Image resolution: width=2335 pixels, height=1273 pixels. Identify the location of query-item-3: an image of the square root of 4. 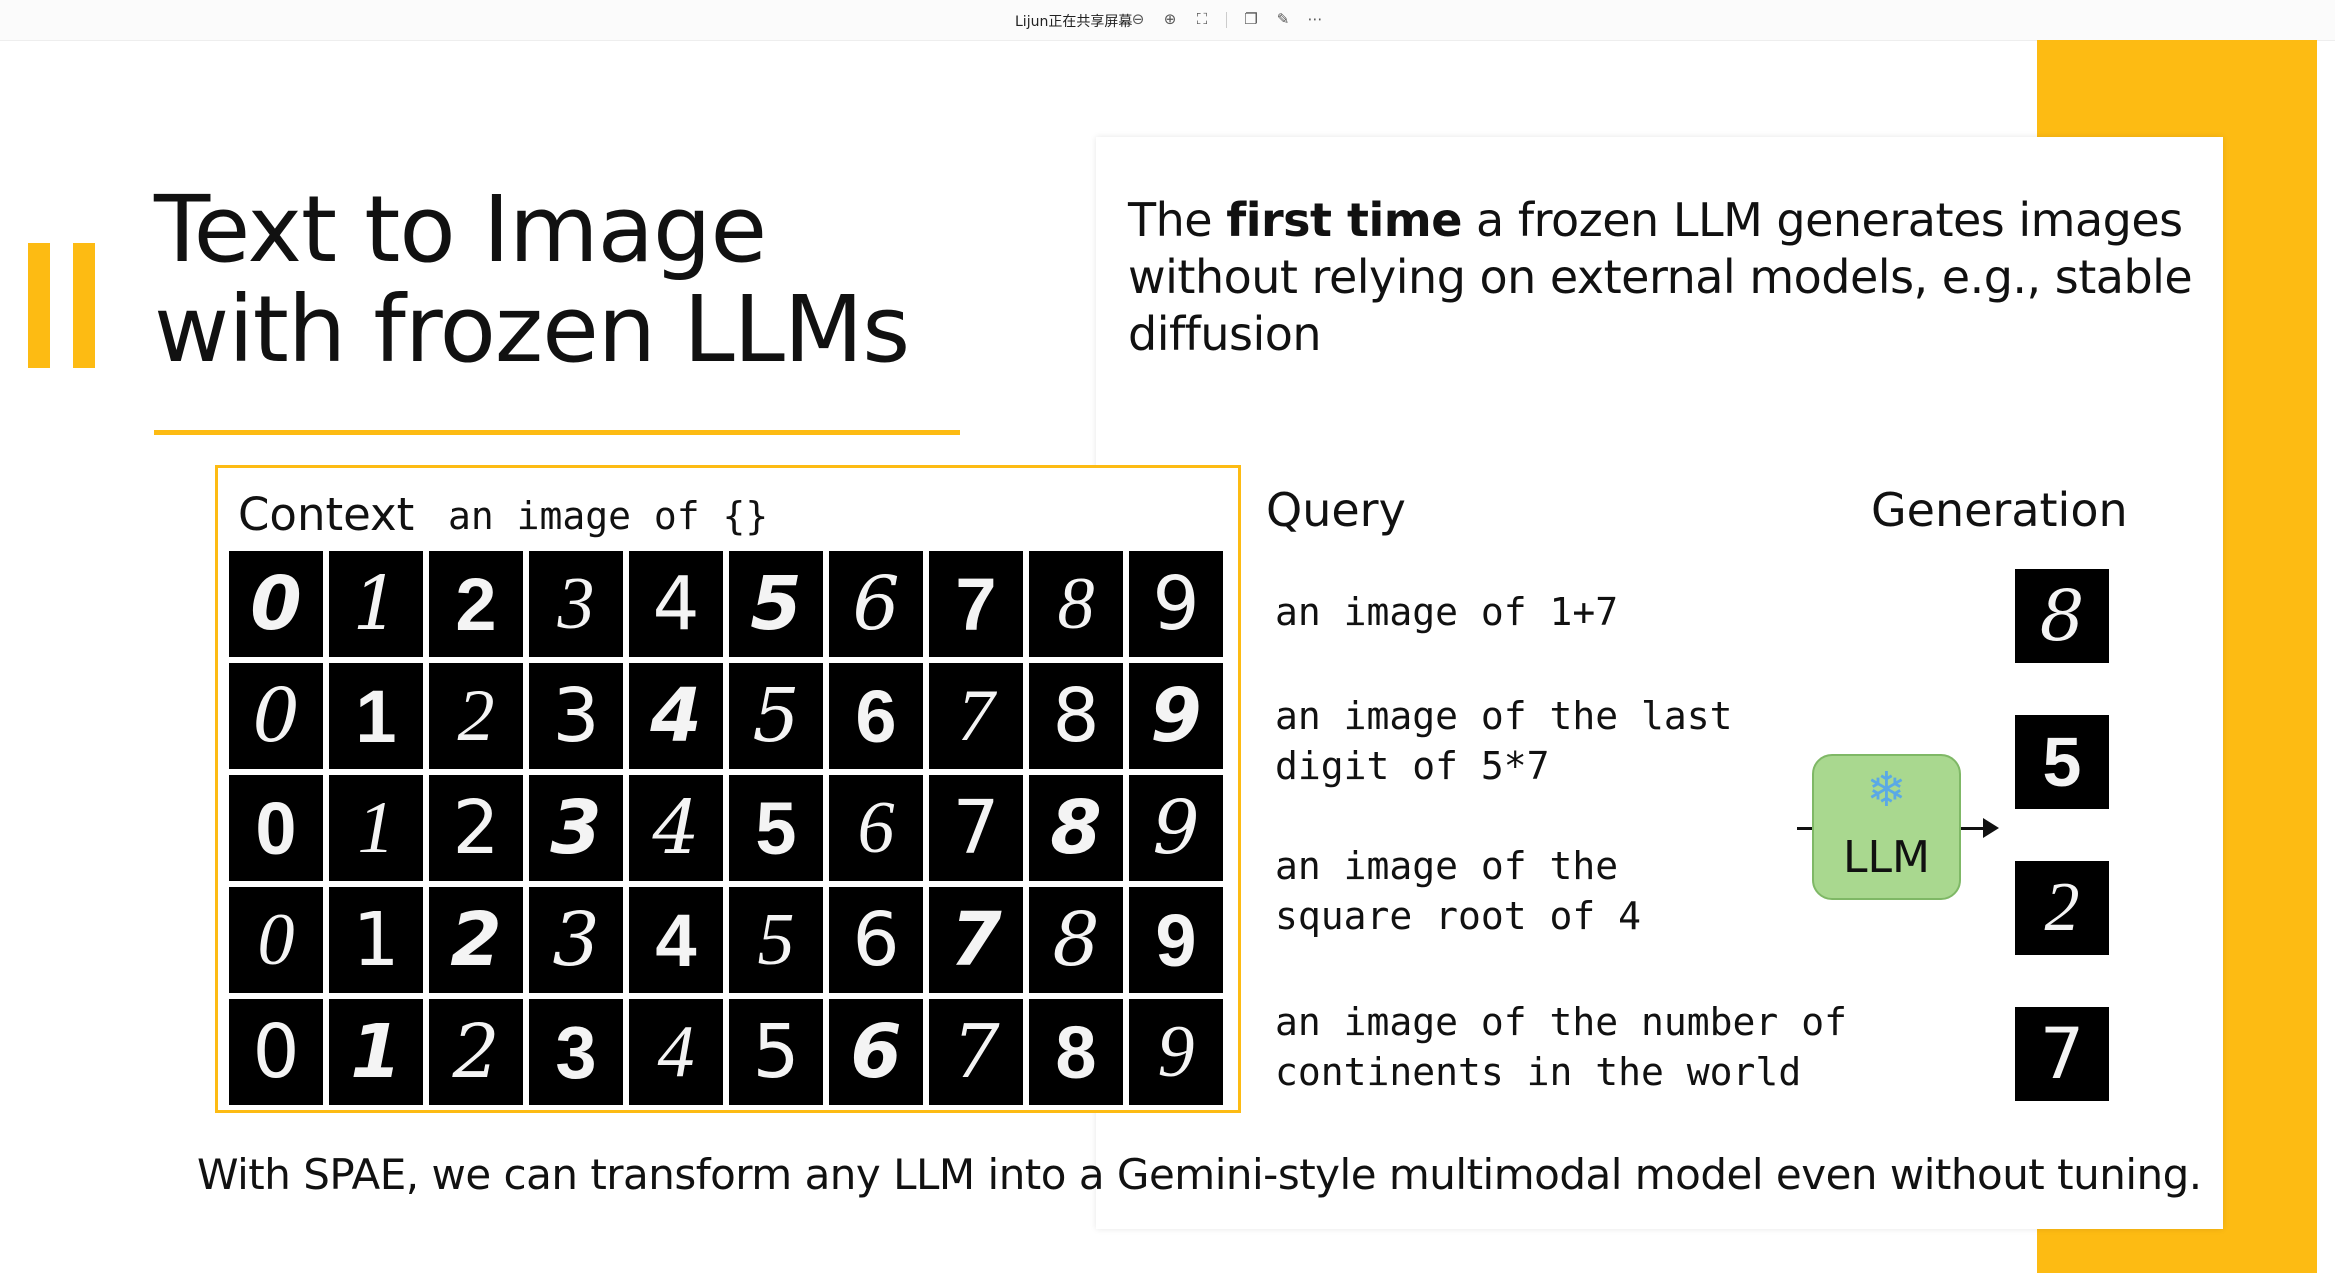
(1458, 891).